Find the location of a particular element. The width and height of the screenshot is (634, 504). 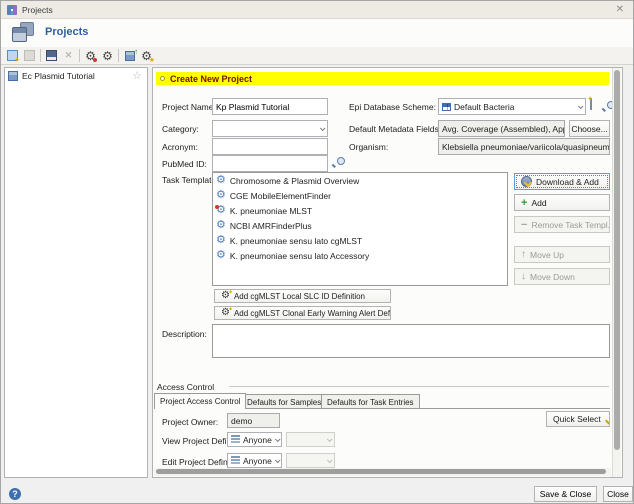

new-project-icon: ✦ is located at coordinates (12, 56).